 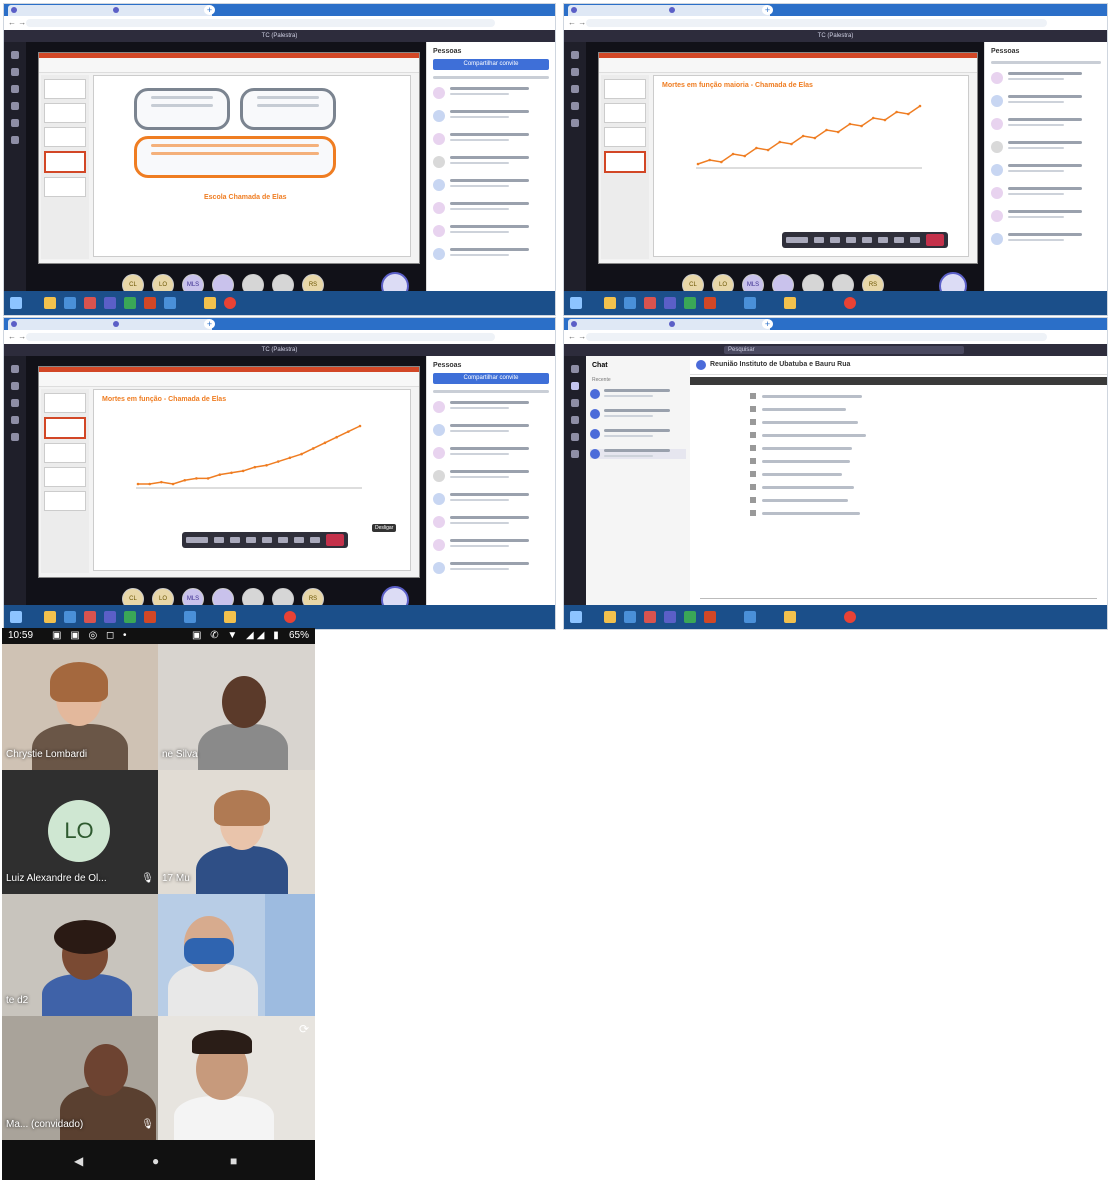 What do you see at coordinates (233, 1161) in the screenshot?
I see `recents-icon: ■` at bounding box center [233, 1161].